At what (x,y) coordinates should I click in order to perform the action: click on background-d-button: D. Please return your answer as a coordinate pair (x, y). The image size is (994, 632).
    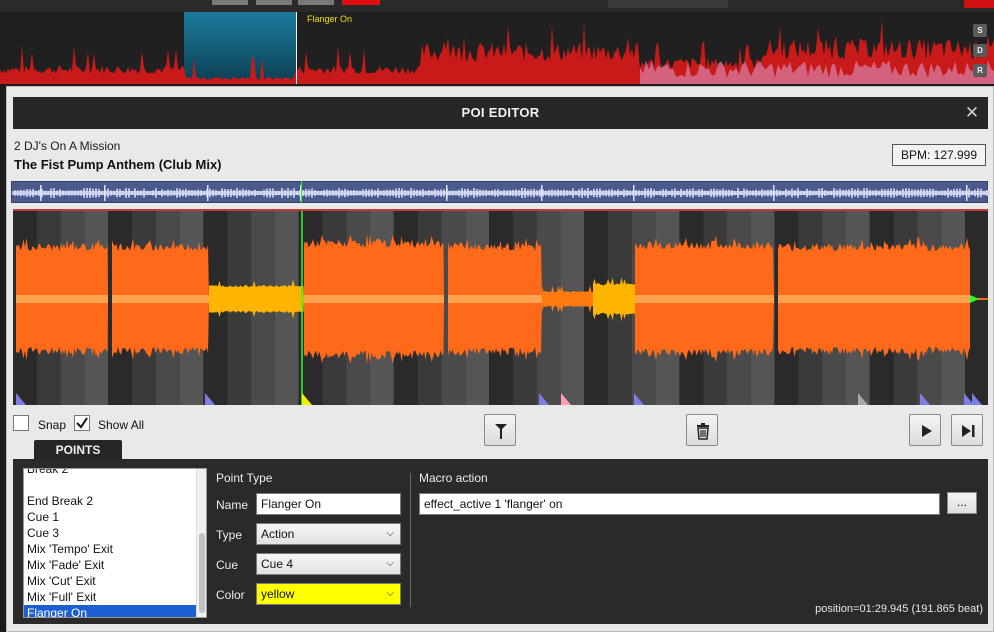
    Looking at the image, I should click on (980, 50).